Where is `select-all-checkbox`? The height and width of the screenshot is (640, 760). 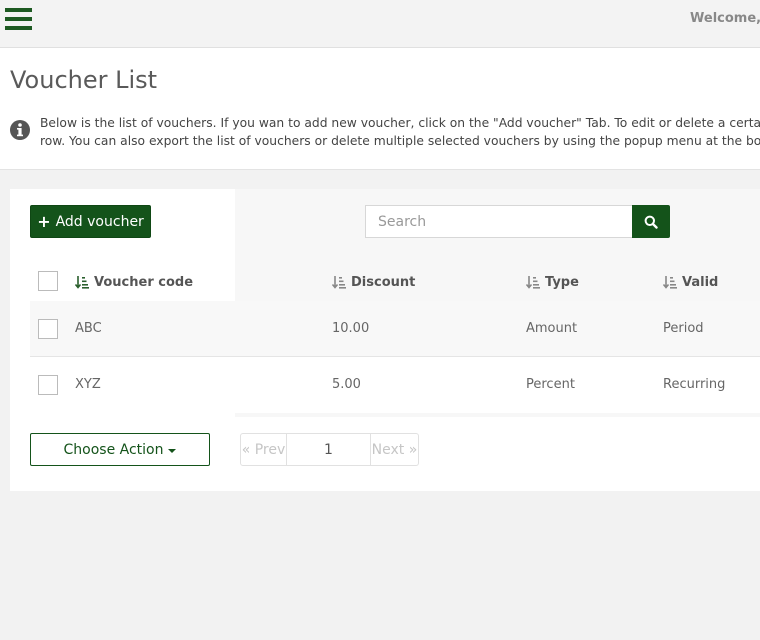 select-all-checkbox is located at coordinates (48, 281).